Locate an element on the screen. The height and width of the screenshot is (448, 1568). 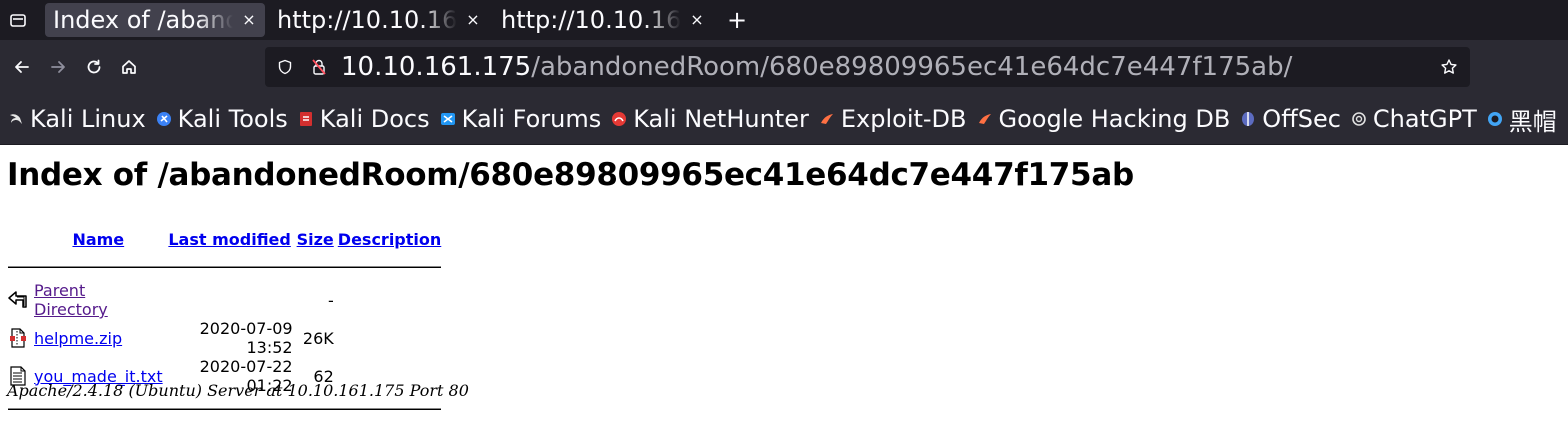
url-host: 10.10.161.175 is located at coordinates (436, 67).